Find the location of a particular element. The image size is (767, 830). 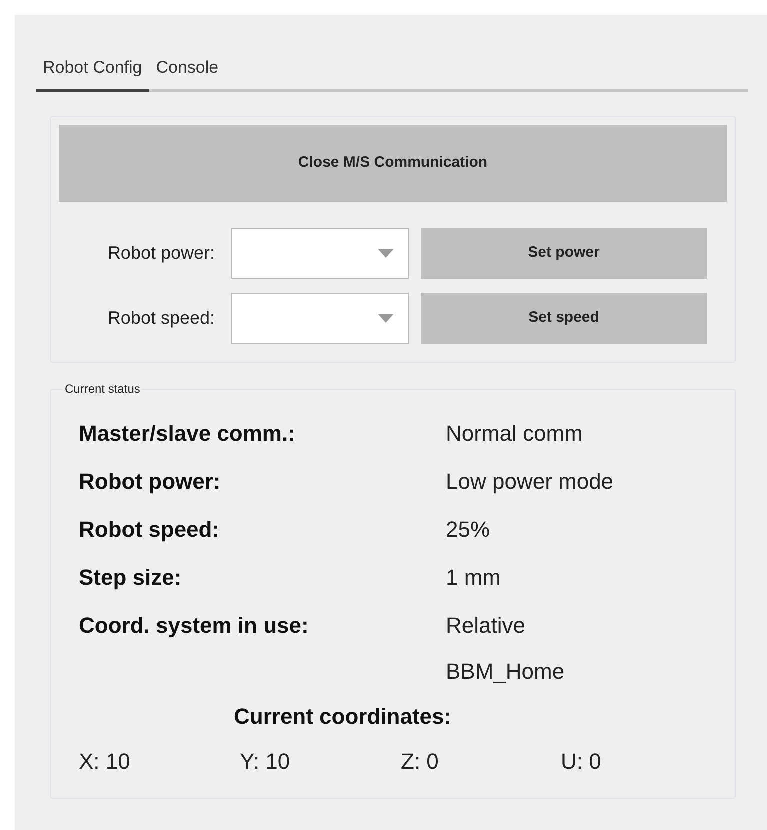

status-label: Step size: is located at coordinates (131, 578).